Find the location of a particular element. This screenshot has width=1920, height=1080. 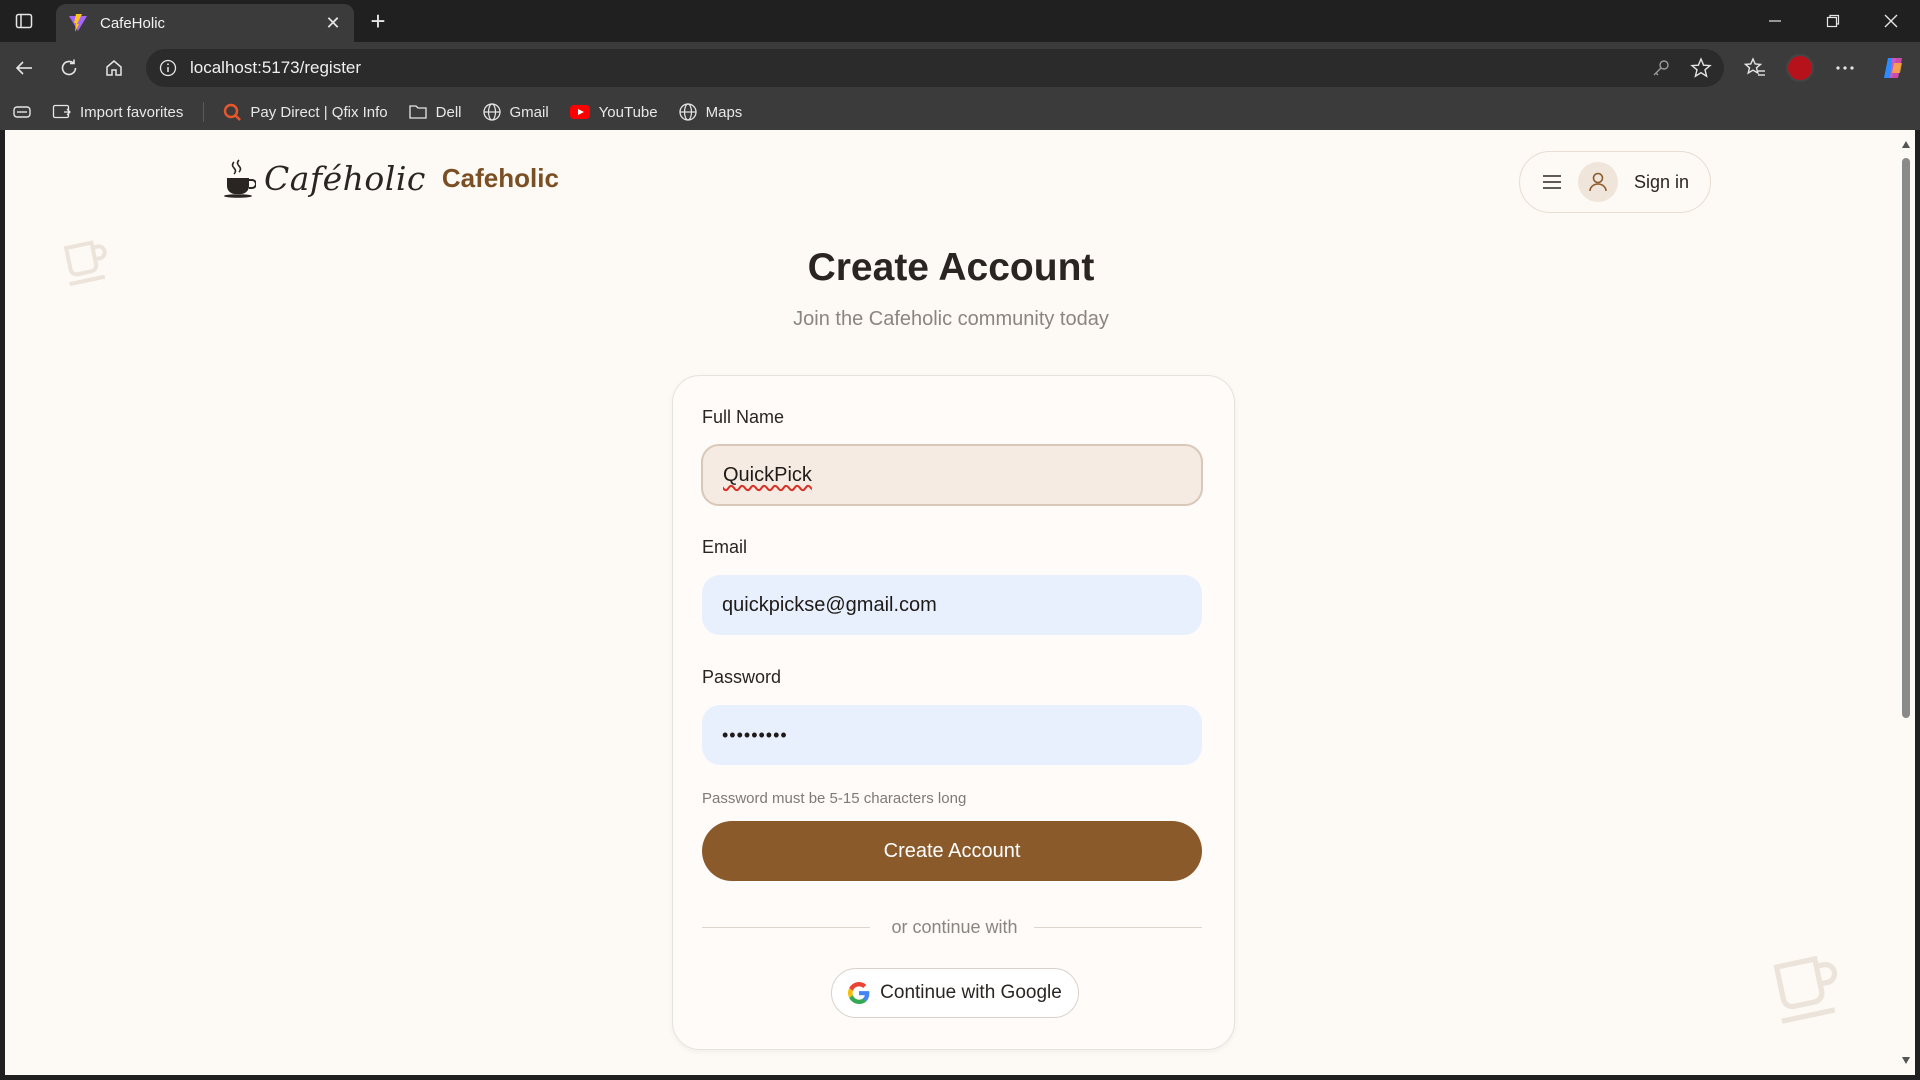

close-window-button is located at coordinates (1891, 21).